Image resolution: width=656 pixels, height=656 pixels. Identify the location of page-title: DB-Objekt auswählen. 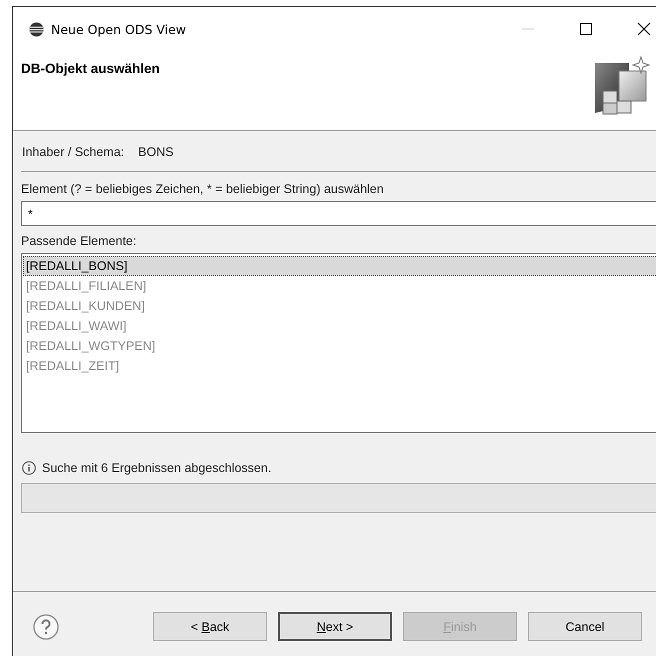
(90, 68).